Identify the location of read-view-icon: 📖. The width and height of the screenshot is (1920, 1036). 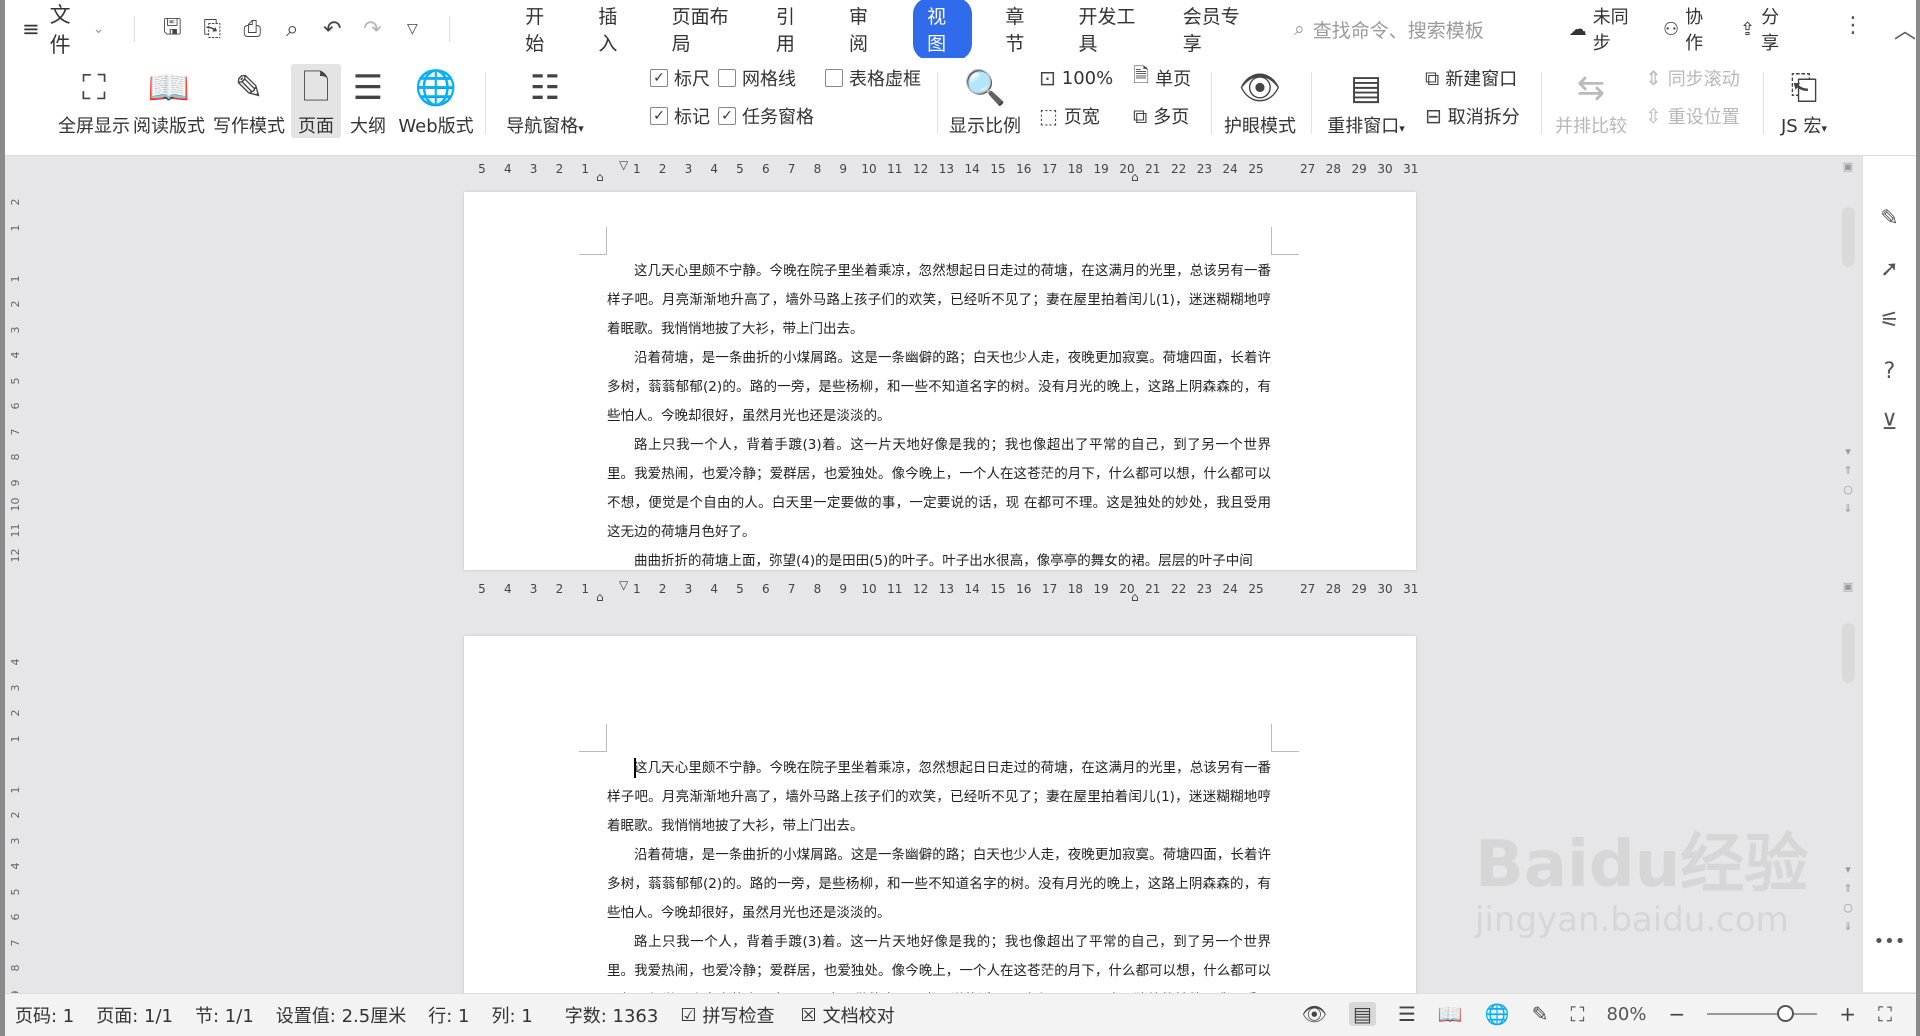
(1450, 1014).